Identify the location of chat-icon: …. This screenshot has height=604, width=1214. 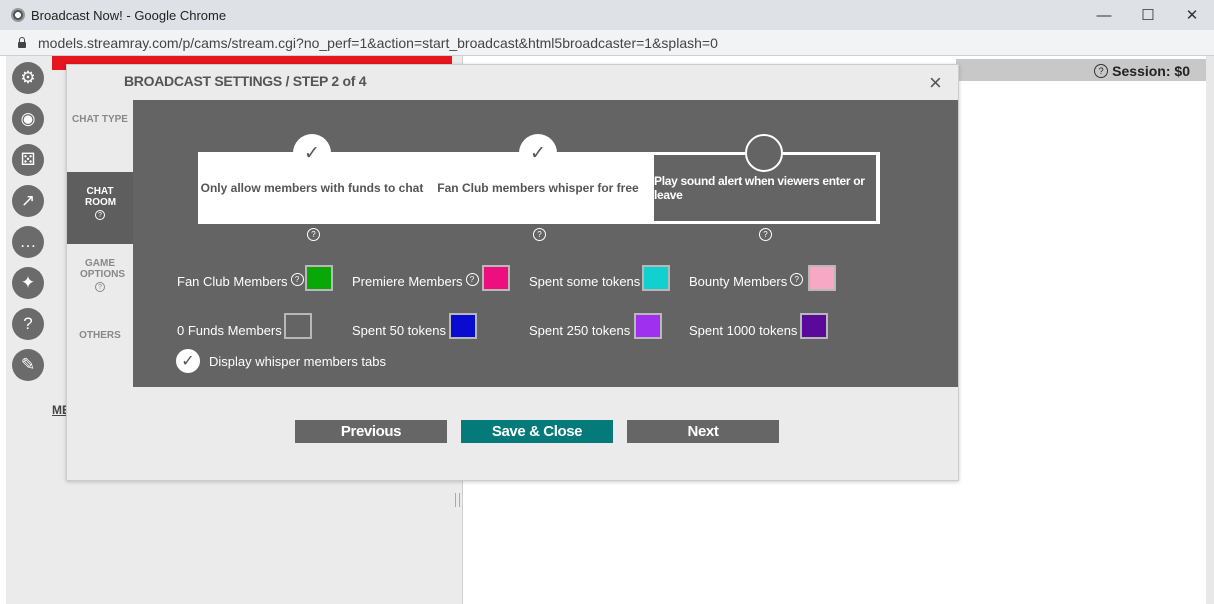
(28, 242).